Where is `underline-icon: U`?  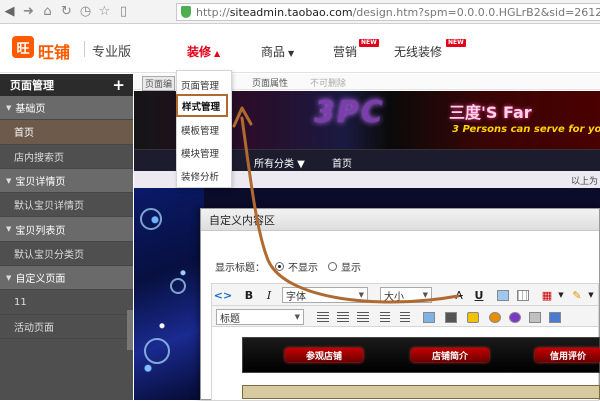 underline-icon: U is located at coordinates (479, 295).